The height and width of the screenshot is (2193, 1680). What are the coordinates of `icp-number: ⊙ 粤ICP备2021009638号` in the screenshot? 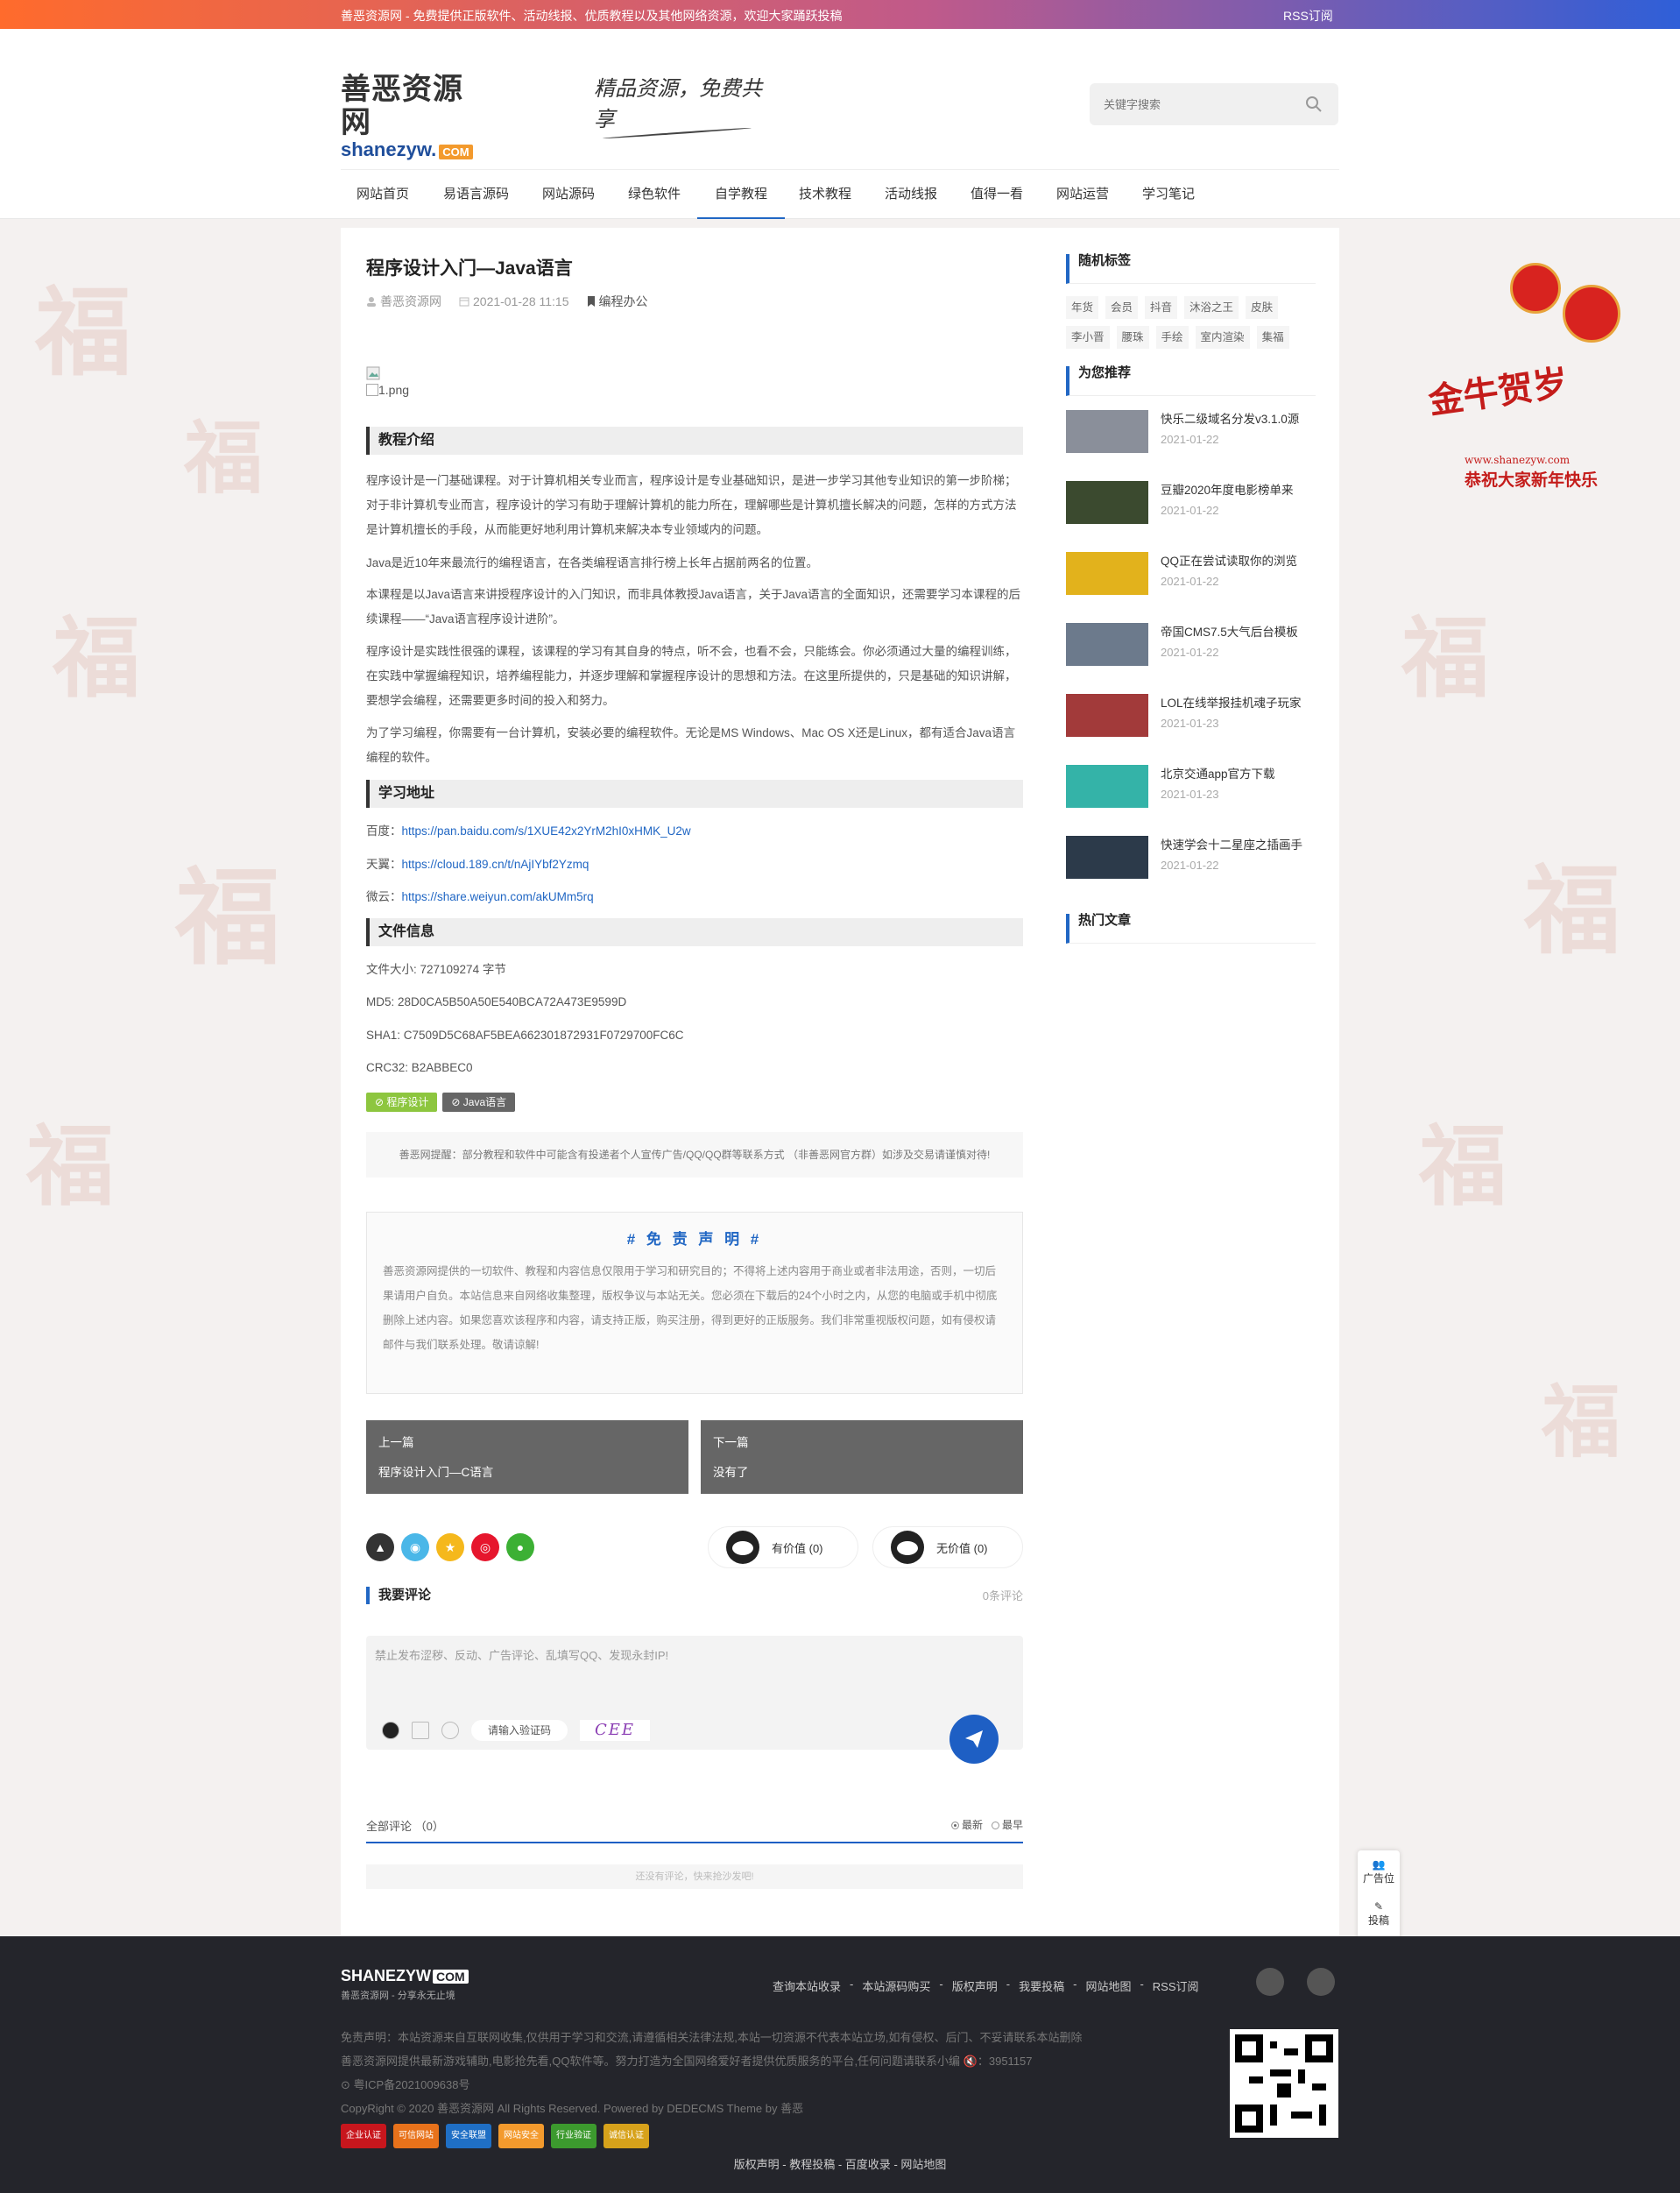 It's located at (405, 2084).